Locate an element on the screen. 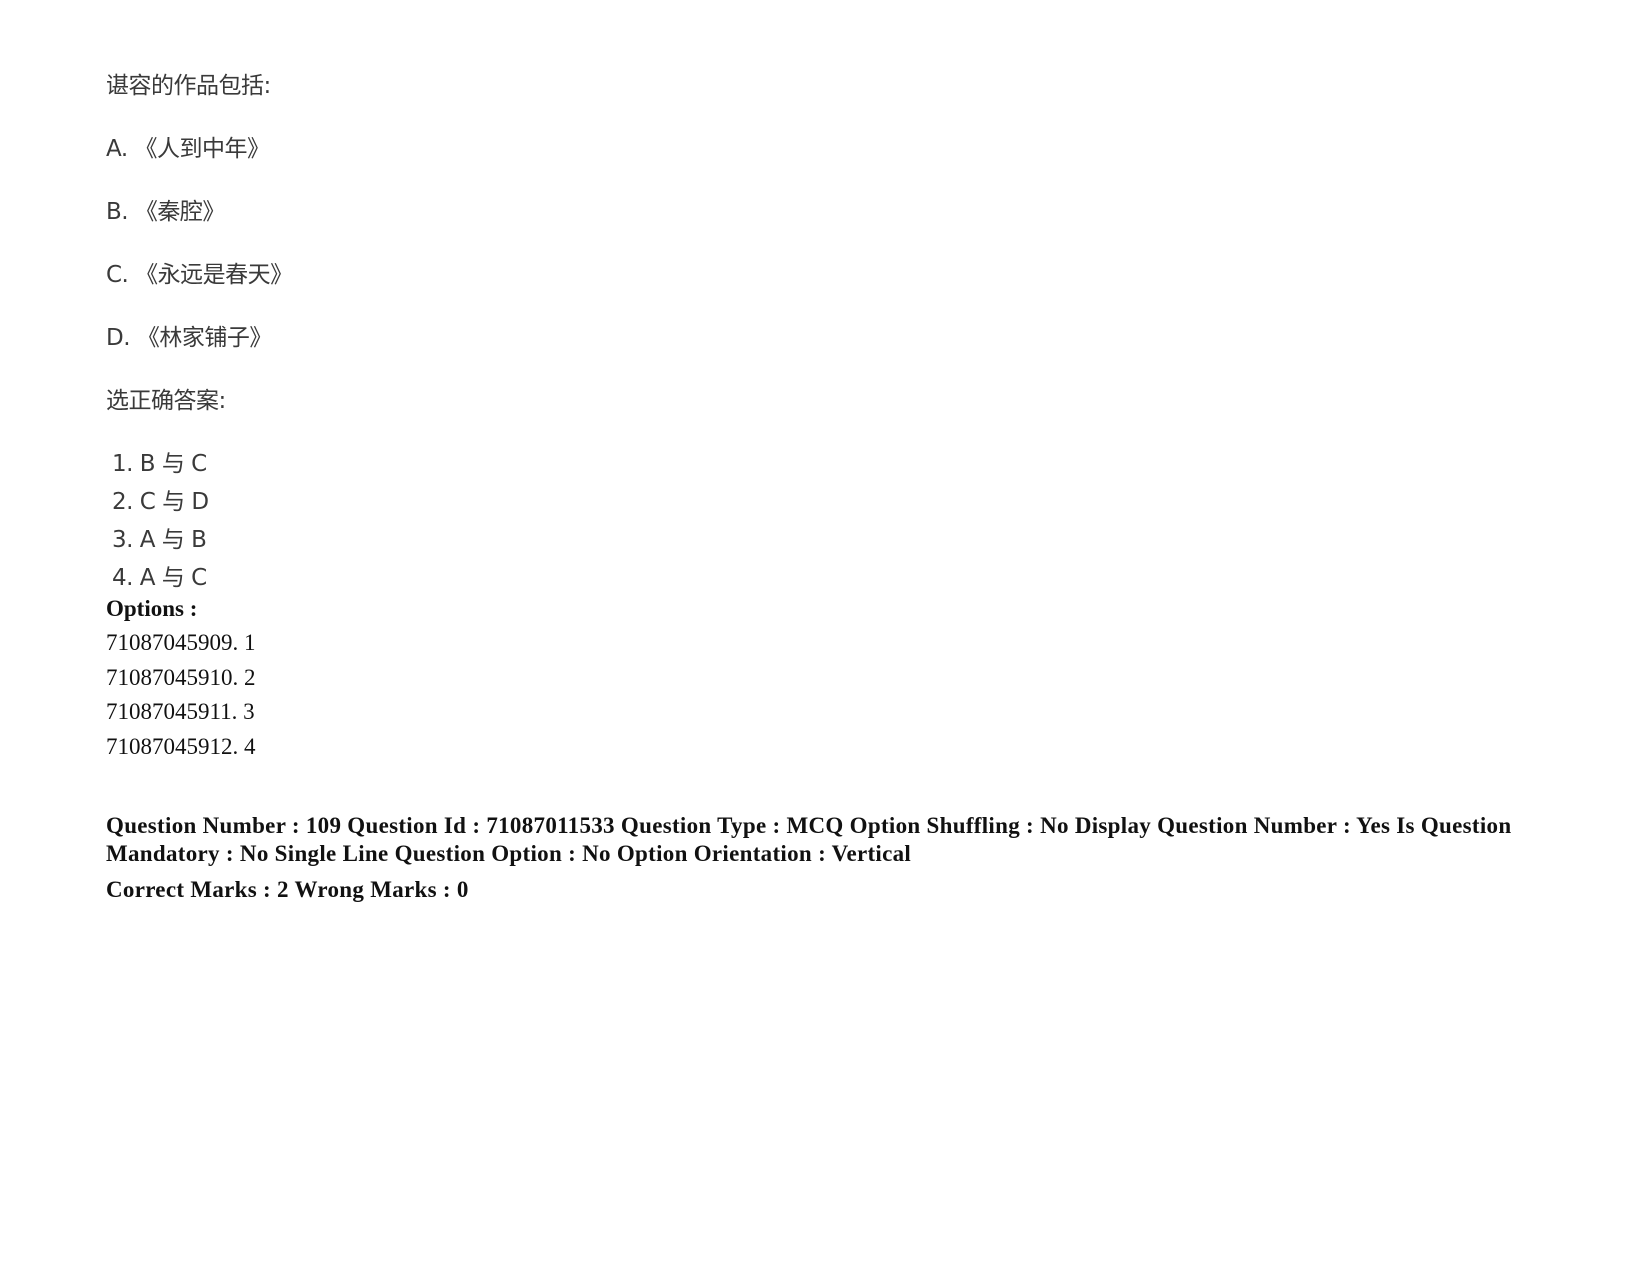  statement-c: C. 《永远是春天》 is located at coordinates (199, 275).